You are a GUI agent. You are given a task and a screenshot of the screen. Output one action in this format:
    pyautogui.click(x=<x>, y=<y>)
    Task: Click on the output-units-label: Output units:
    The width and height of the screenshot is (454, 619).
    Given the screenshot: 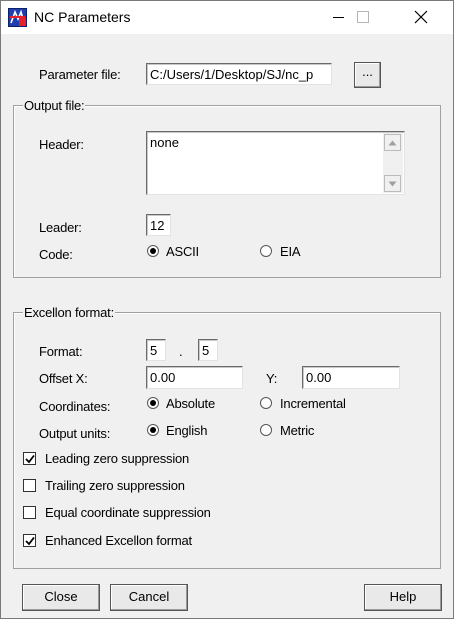 What is the action you would take?
    pyautogui.click(x=75, y=433)
    